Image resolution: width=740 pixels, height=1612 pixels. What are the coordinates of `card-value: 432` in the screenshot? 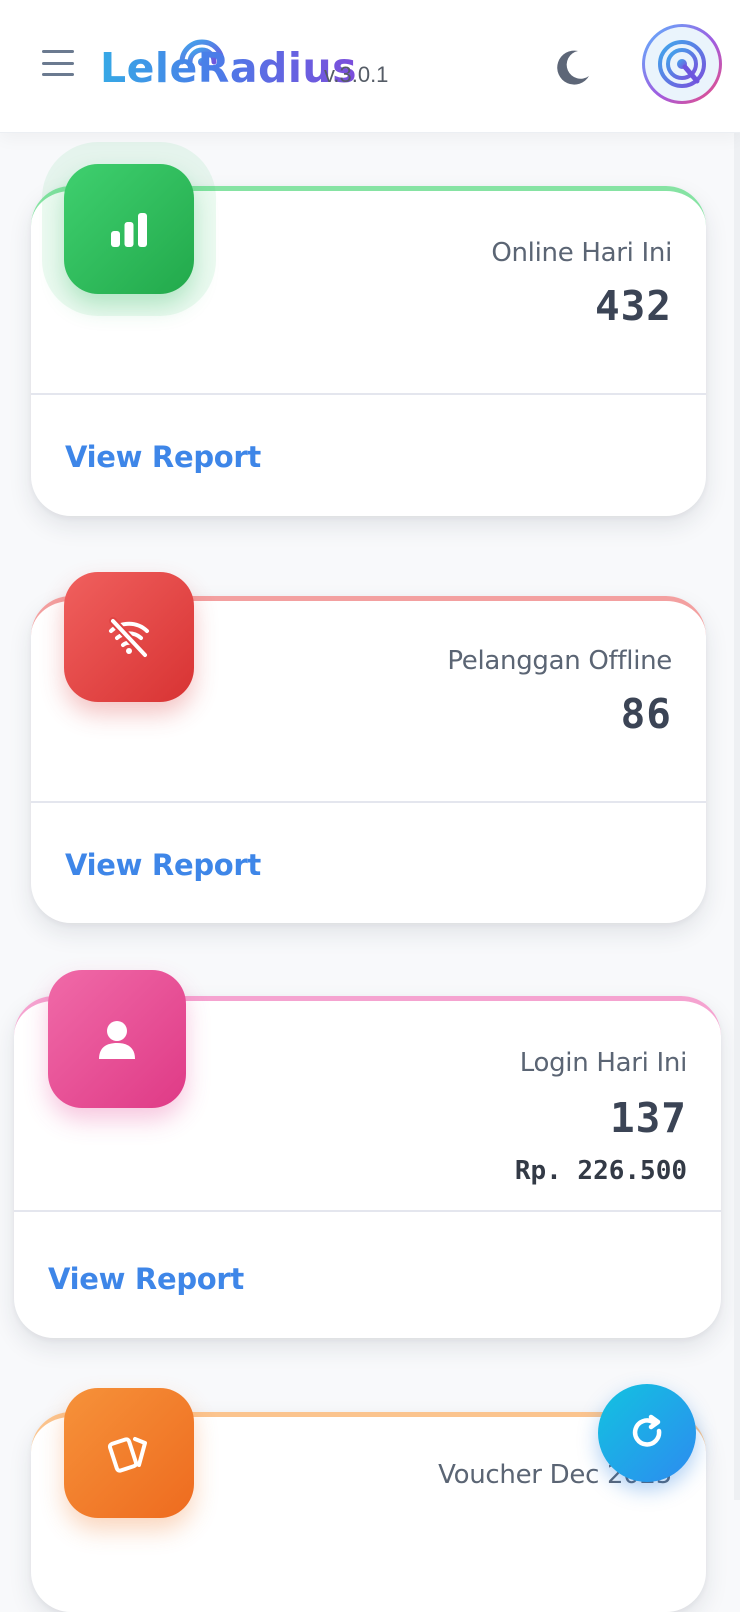 It's located at (633, 306).